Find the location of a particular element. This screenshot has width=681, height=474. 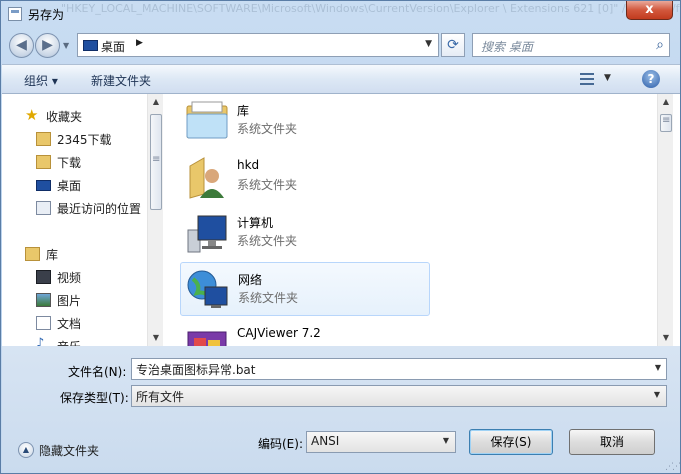

document-icon is located at coordinates (43, 323).